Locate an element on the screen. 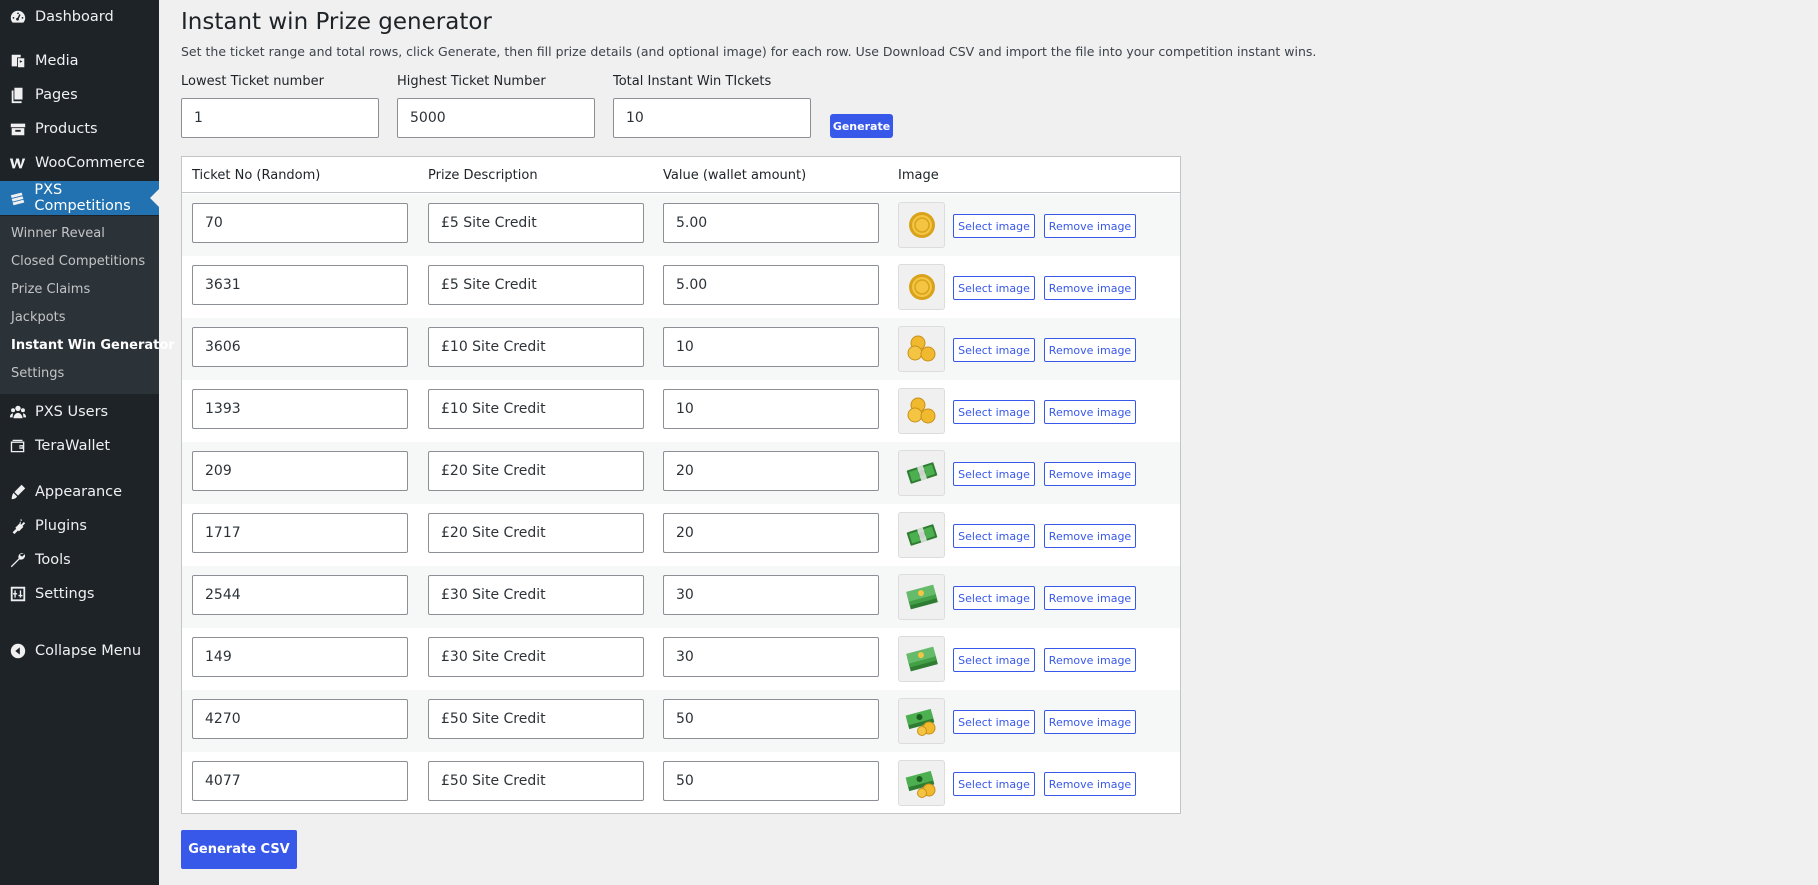 The width and height of the screenshot is (1818, 885). settings-icon is located at coordinates (18, 594).